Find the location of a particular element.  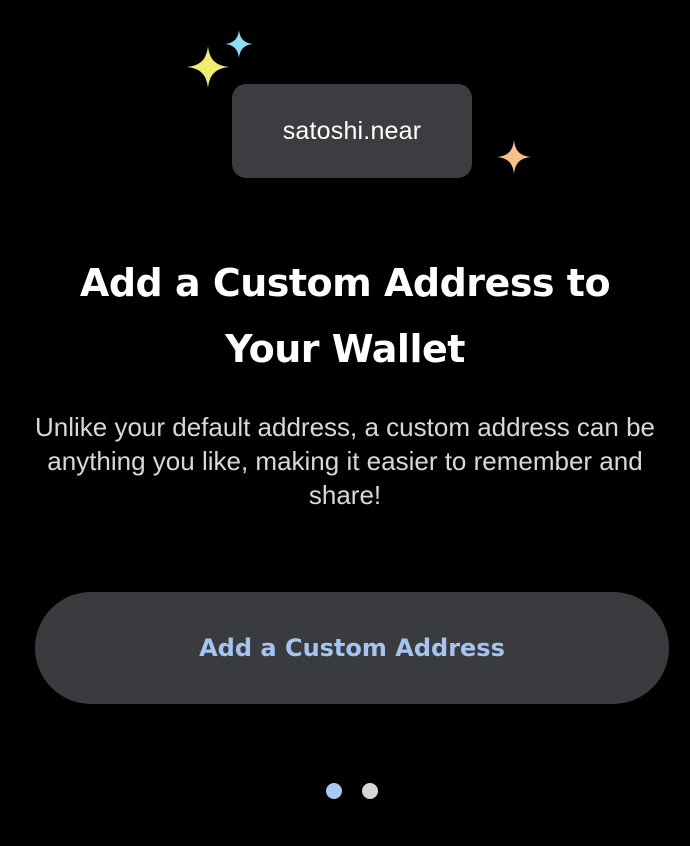

example-address-text: satoshi.near is located at coordinates (352, 130).